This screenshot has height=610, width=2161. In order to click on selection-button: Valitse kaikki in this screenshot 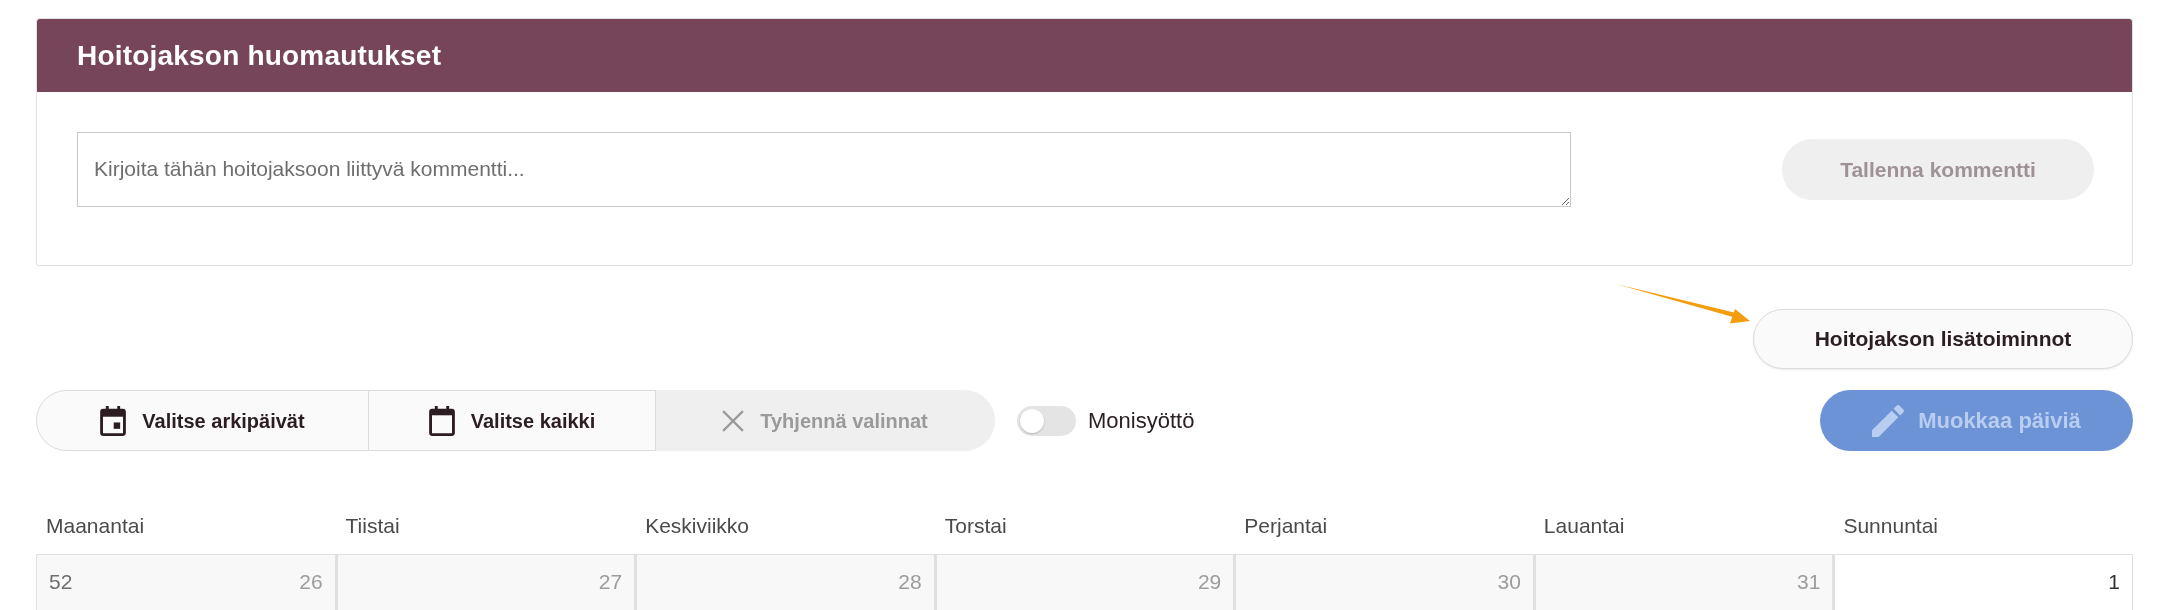, I will do `click(512, 420)`.